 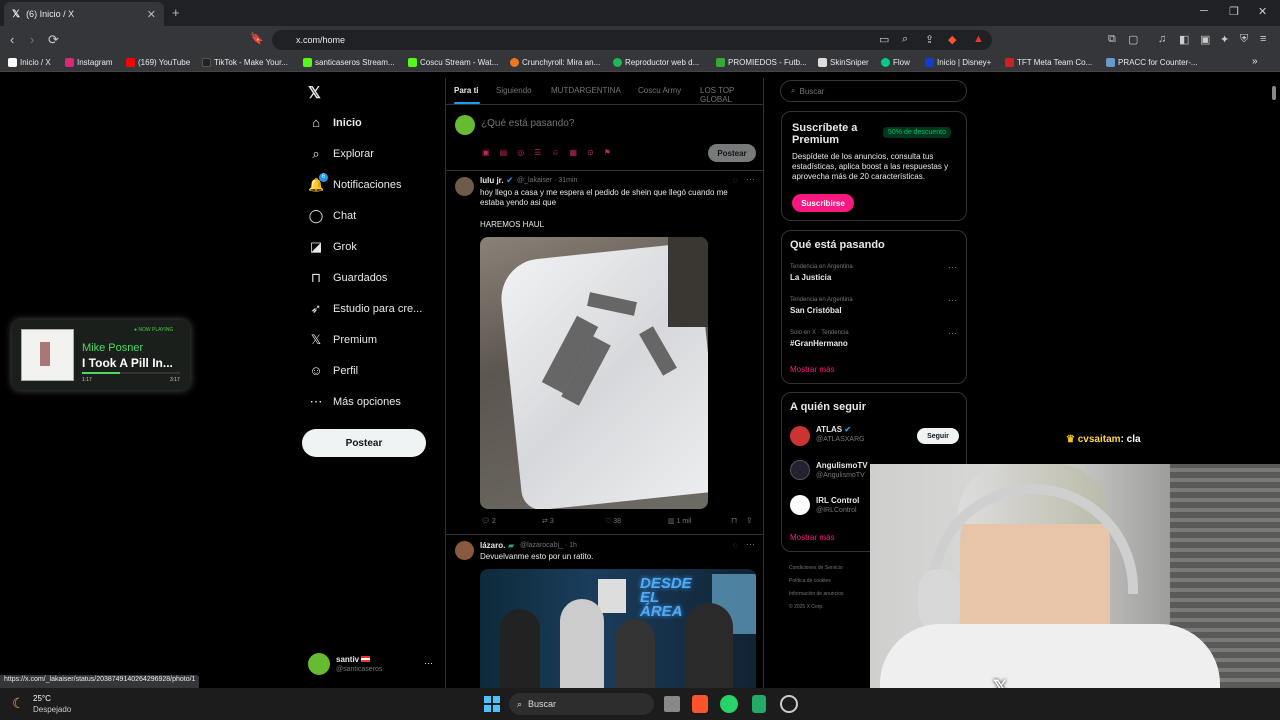 What do you see at coordinates (952, 39) in the screenshot?
I see `brave-shield-icon: ◆` at bounding box center [952, 39].